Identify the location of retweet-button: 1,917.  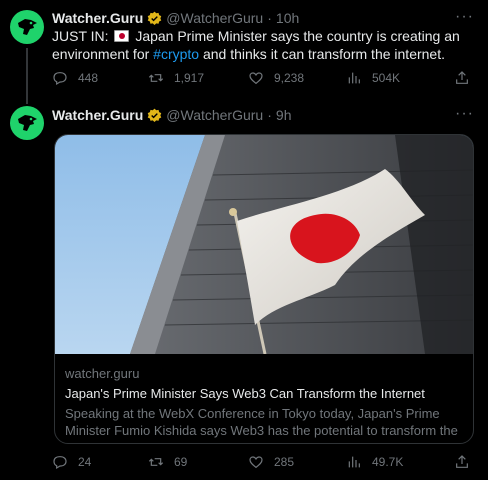
(176, 78).